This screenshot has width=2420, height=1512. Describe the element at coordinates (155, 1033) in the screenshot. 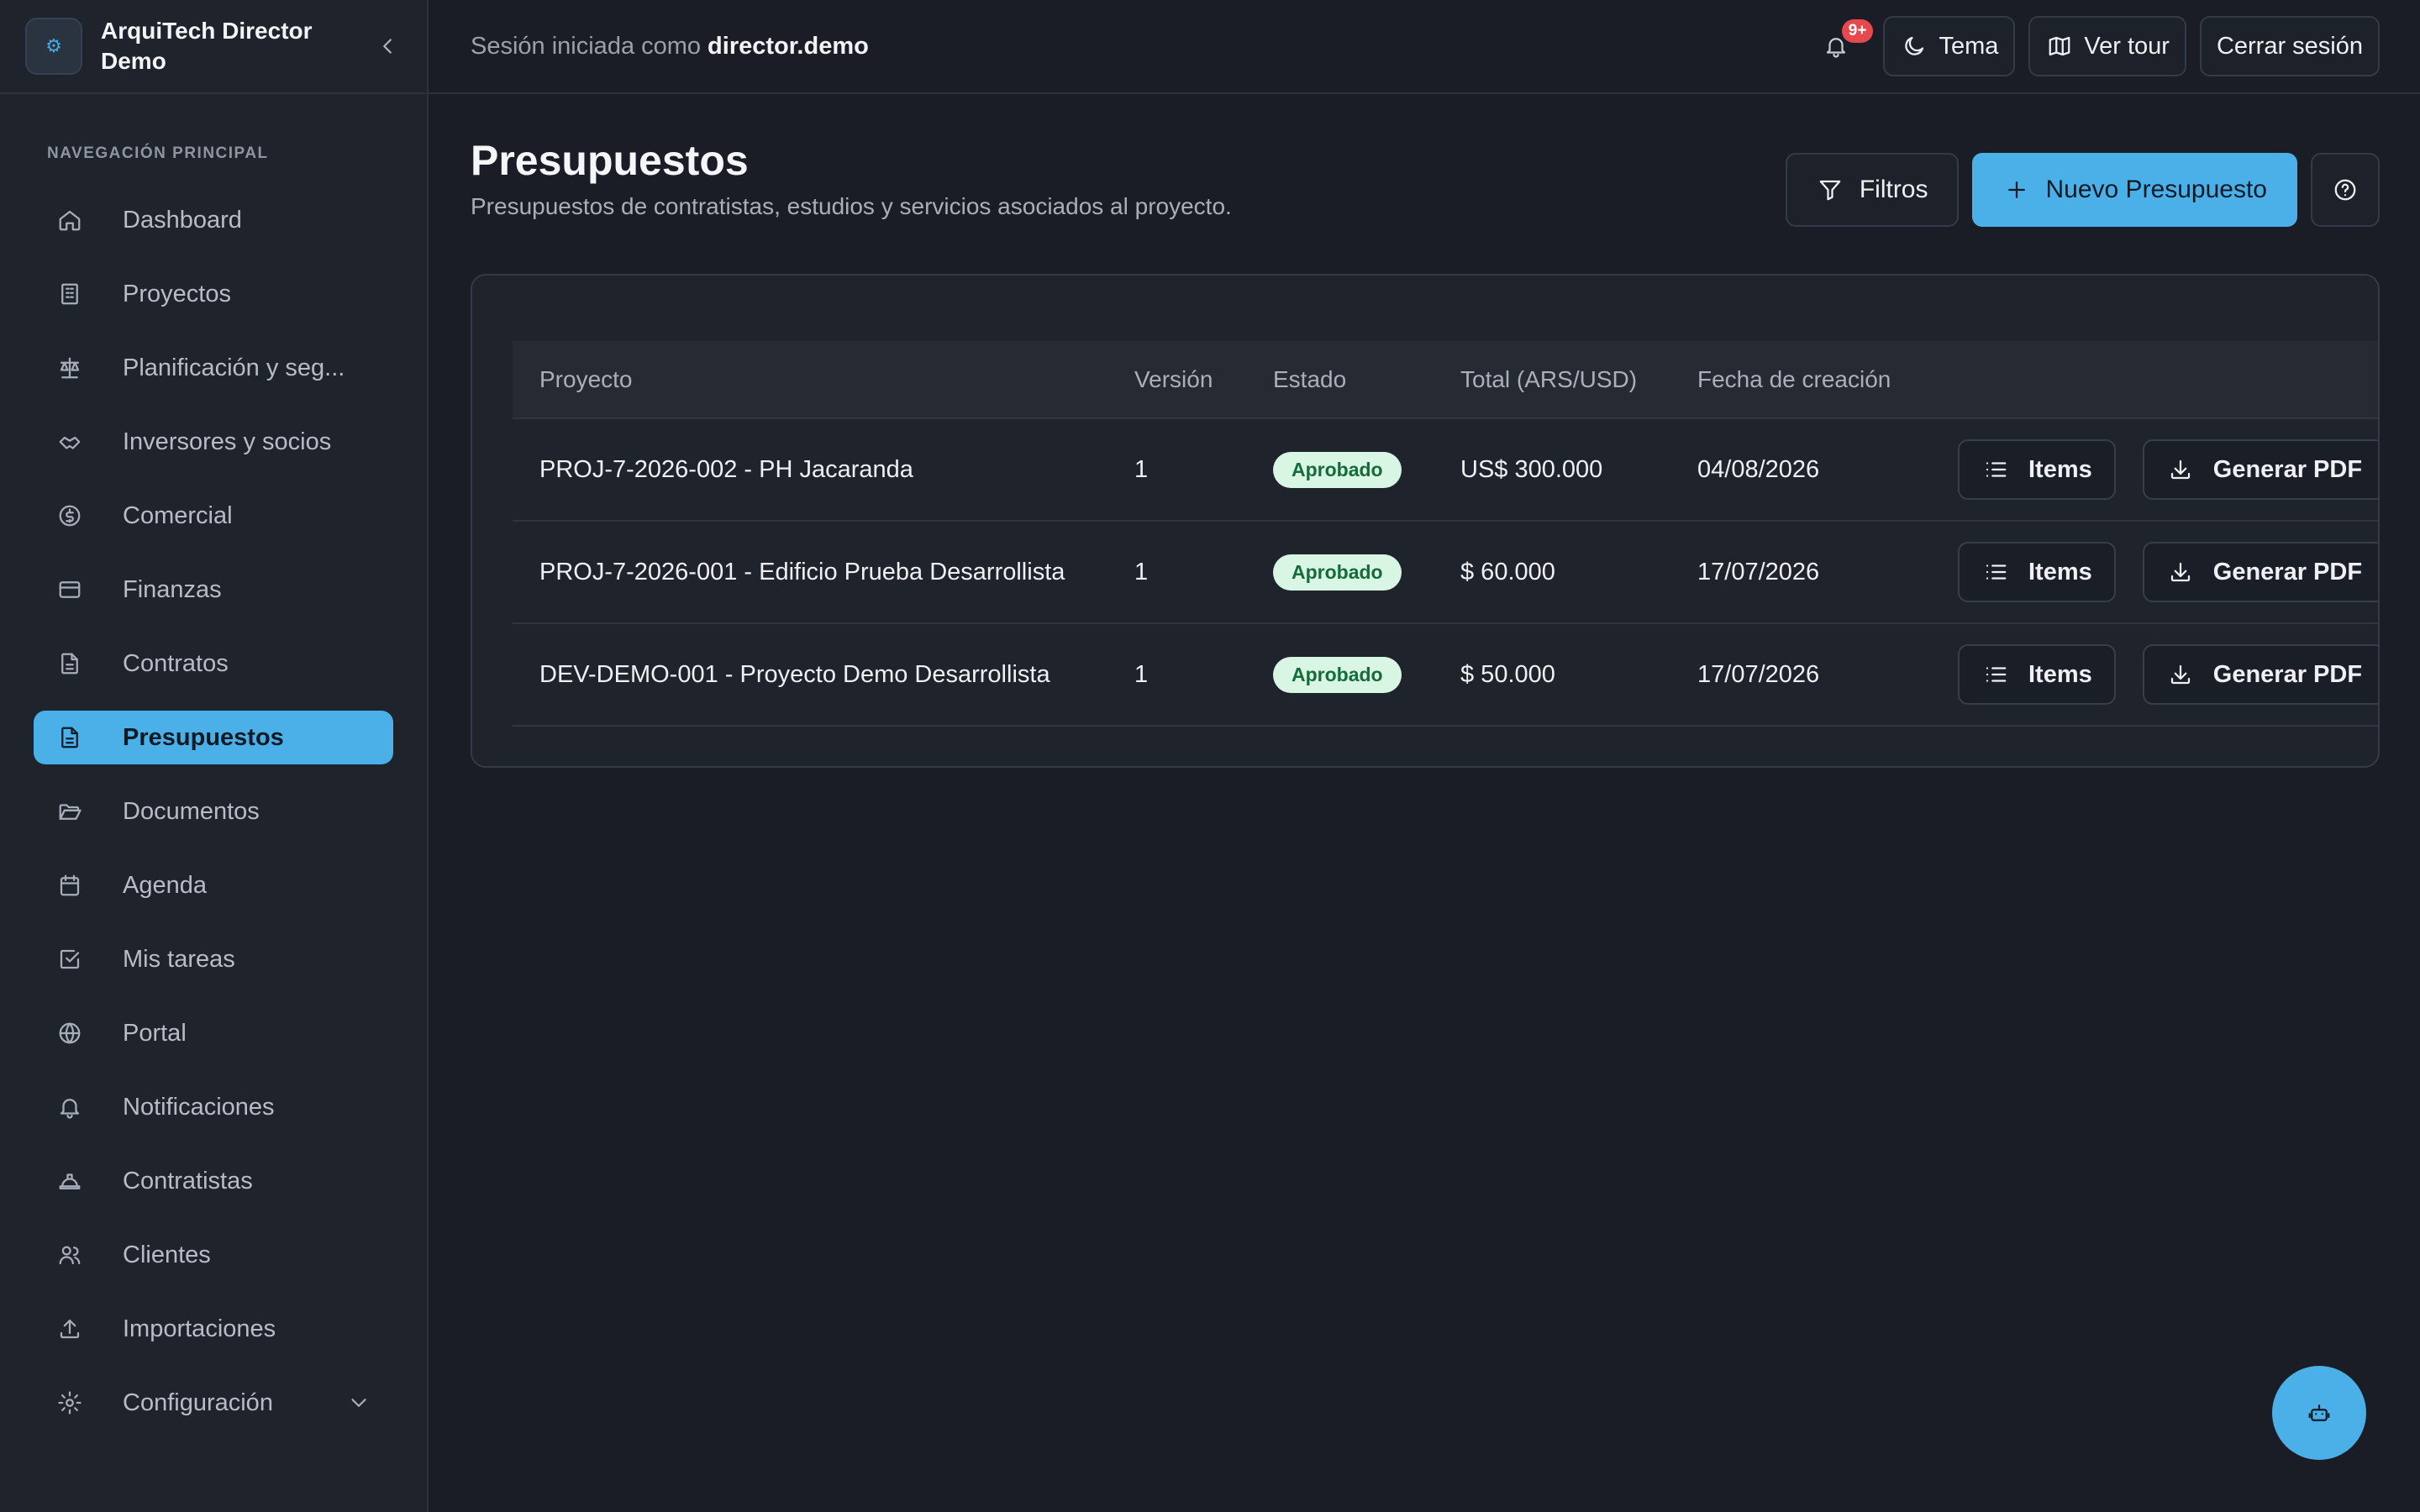

I see `sidebar-item-label: Portal` at that location.